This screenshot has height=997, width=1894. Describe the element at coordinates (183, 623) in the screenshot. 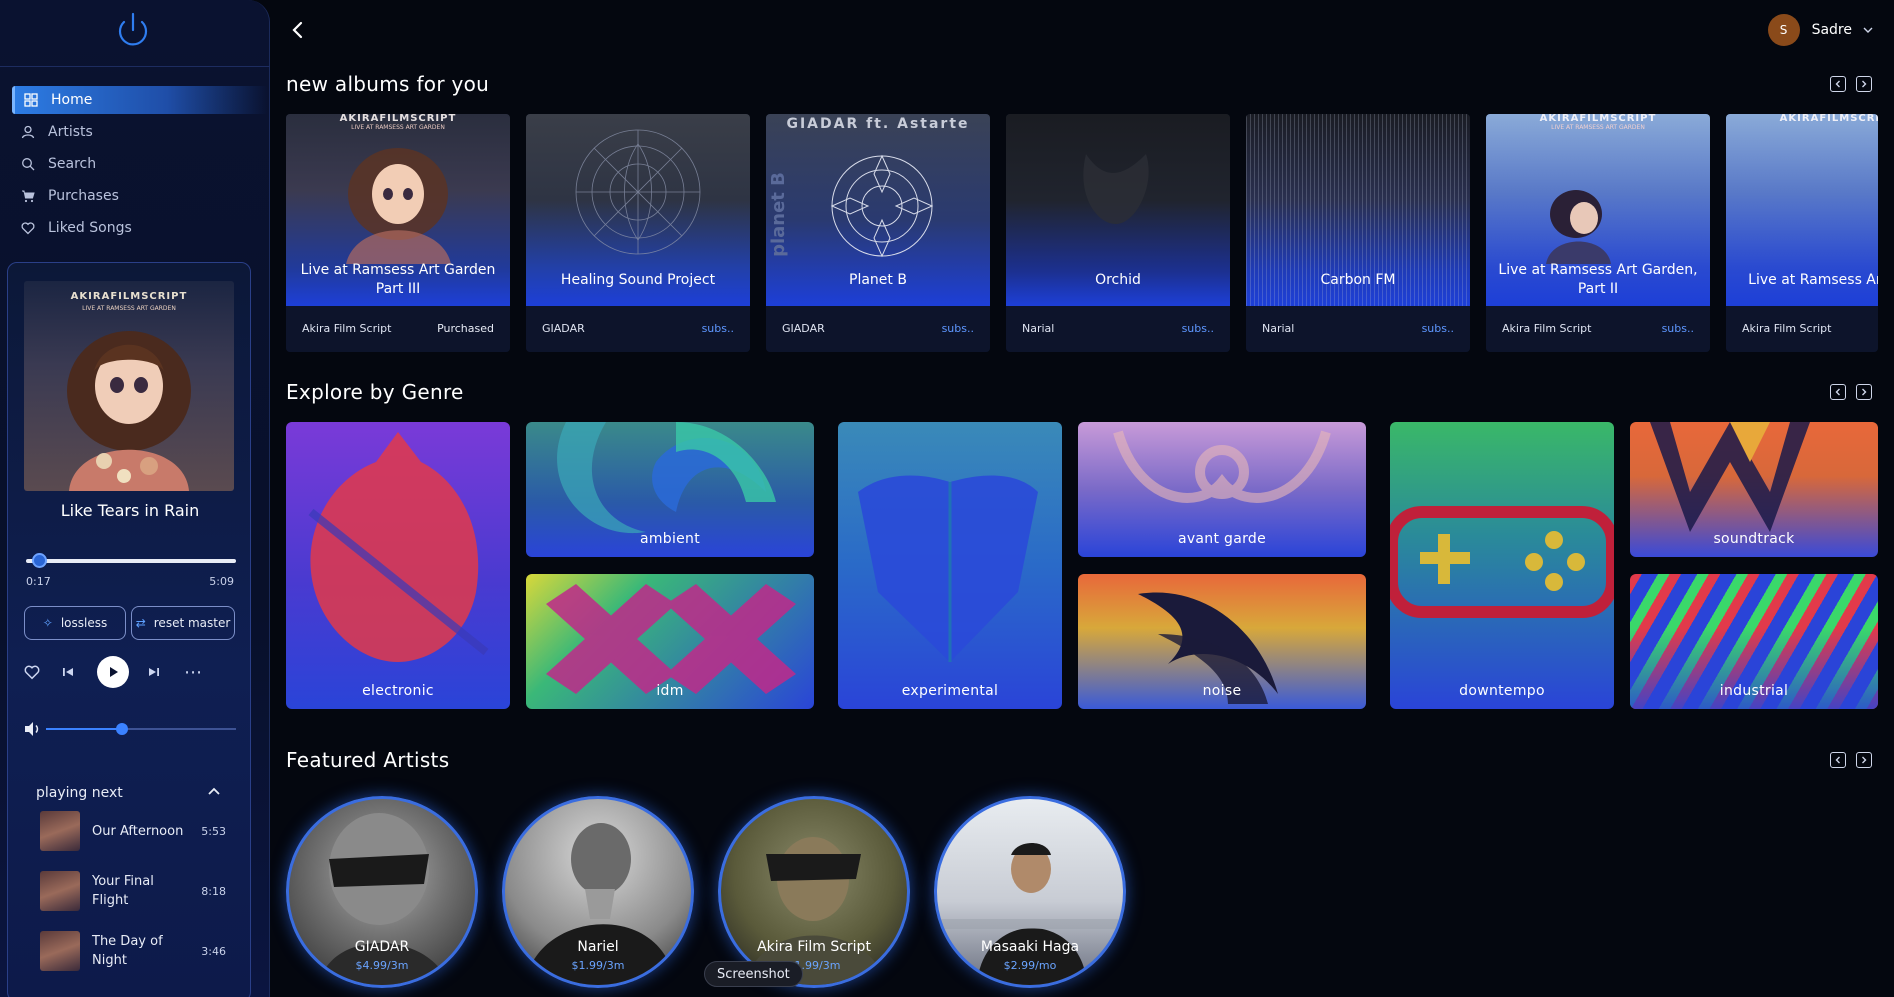

I see `reset-master-button: ⇄ reset master` at that location.